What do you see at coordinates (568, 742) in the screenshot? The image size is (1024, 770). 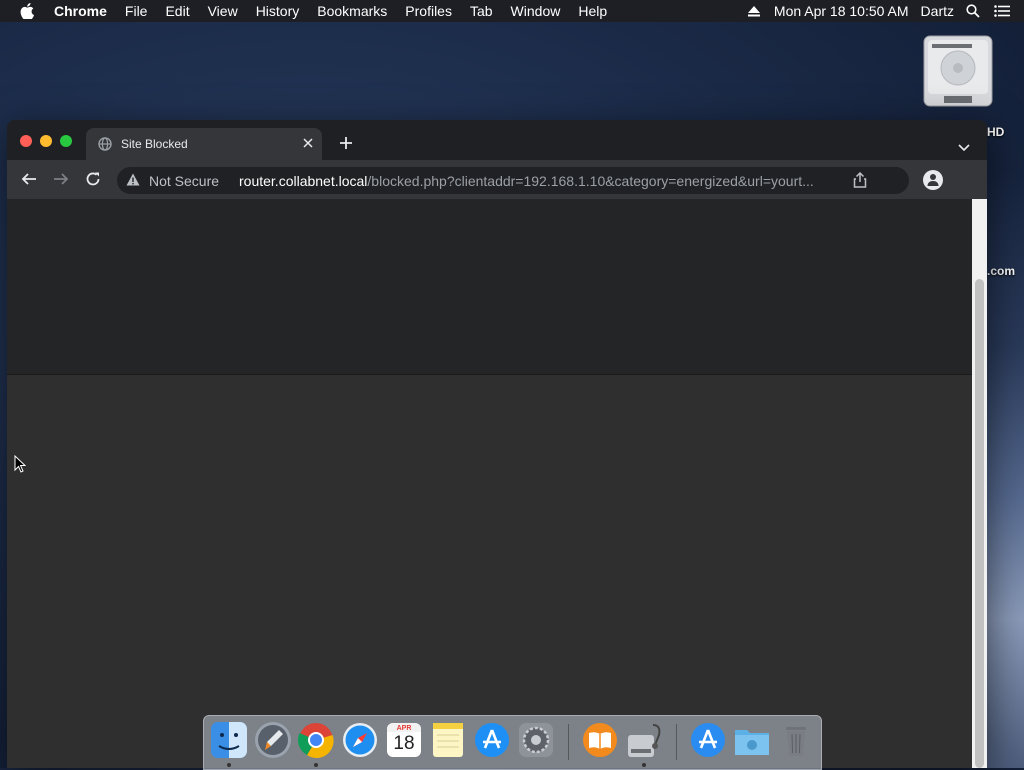 I see `dock-separator` at bounding box center [568, 742].